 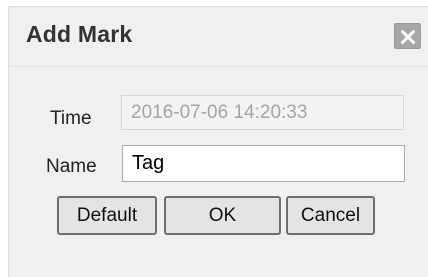 What do you see at coordinates (71, 118) in the screenshot?
I see `time-label: Time` at bounding box center [71, 118].